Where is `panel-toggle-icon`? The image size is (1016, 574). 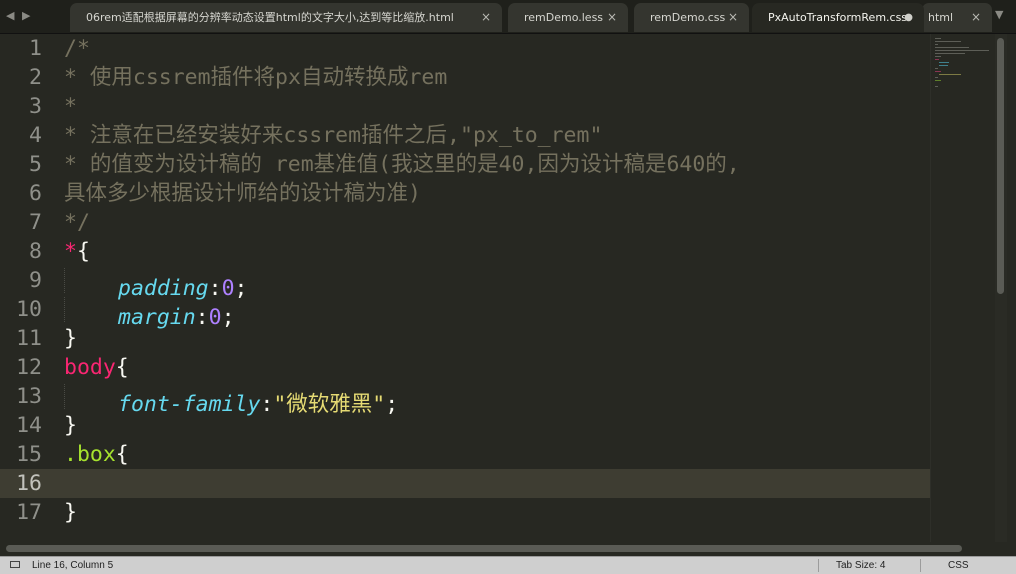 panel-toggle-icon is located at coordinates (15, 564).